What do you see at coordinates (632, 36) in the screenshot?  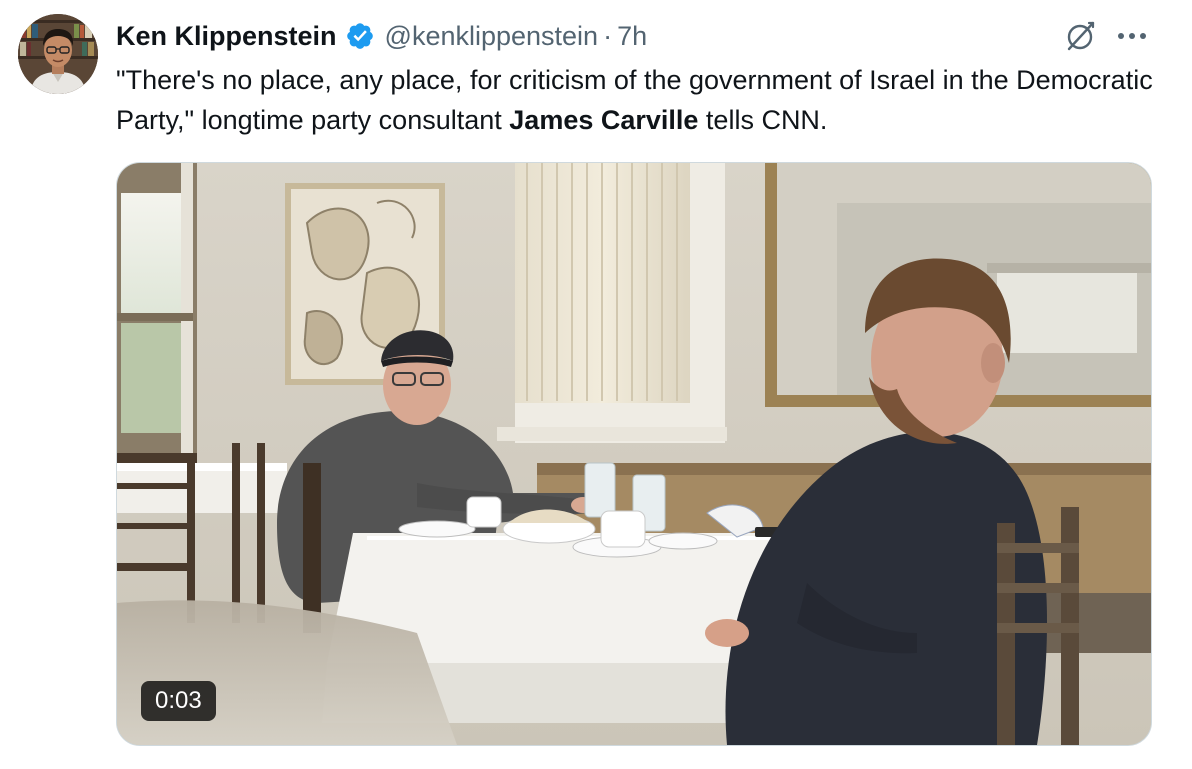 I see `tweet-timestamp: 7h` at bounding box center [632, 36].